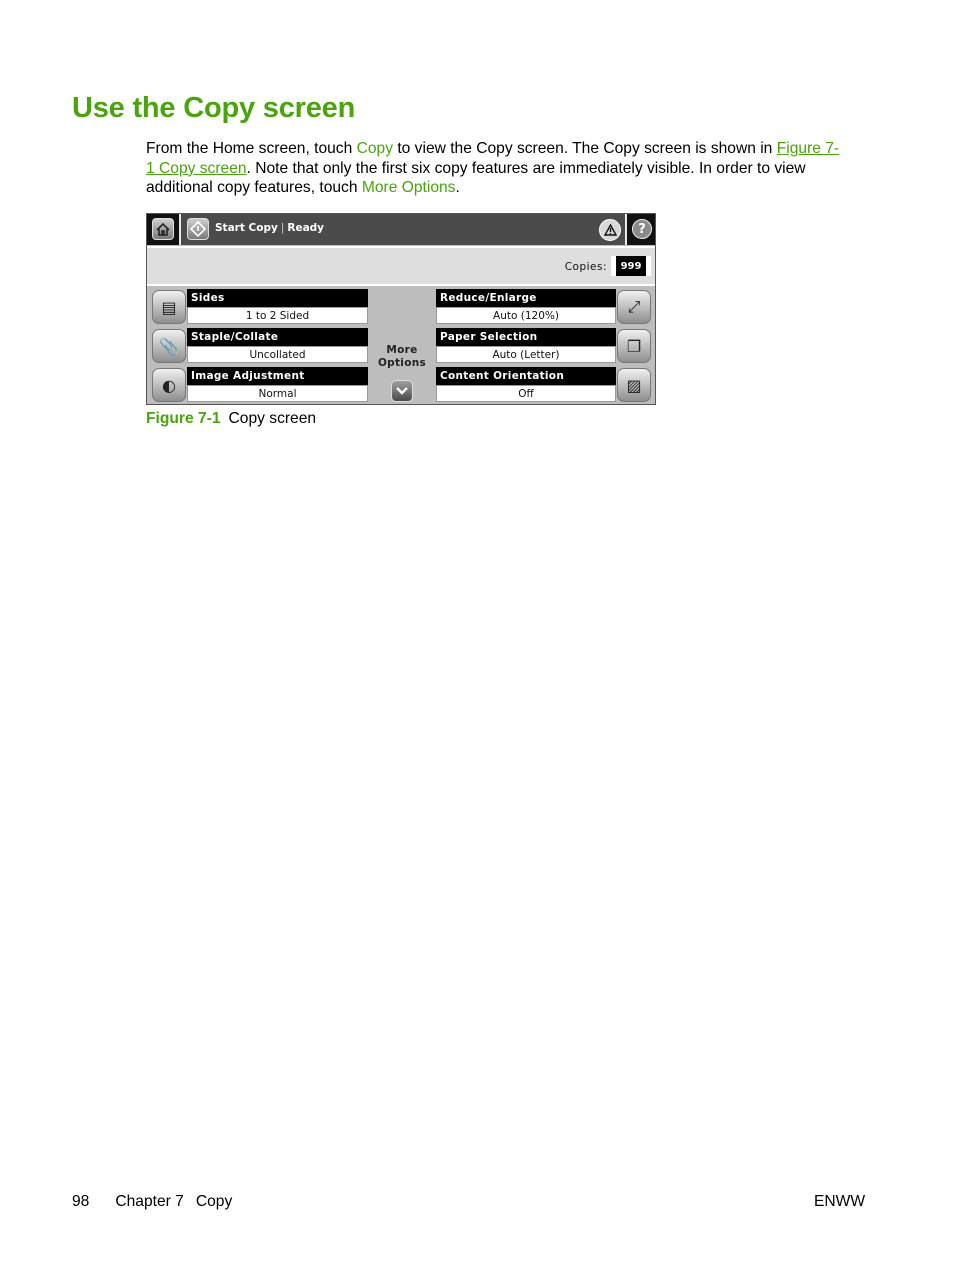 The height and width of the screenshot is (1270, 954). What do you see at coordinates (402, 362) in the screenshot?
I see `more-options-line2: Options` at bounding box center [402, 362].